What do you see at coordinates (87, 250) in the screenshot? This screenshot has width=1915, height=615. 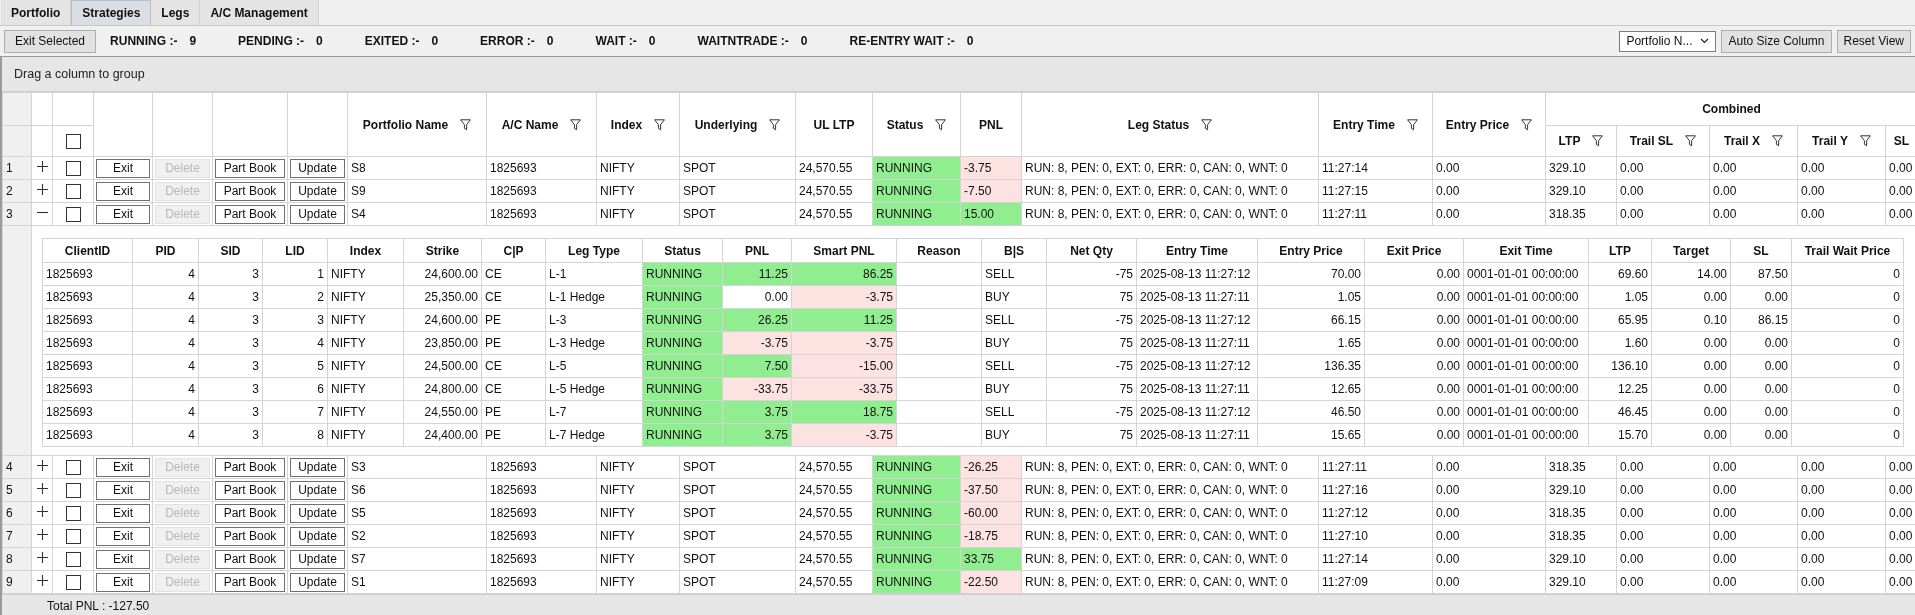 I see `column-header: ClientID` at bounding box center [87, 250].